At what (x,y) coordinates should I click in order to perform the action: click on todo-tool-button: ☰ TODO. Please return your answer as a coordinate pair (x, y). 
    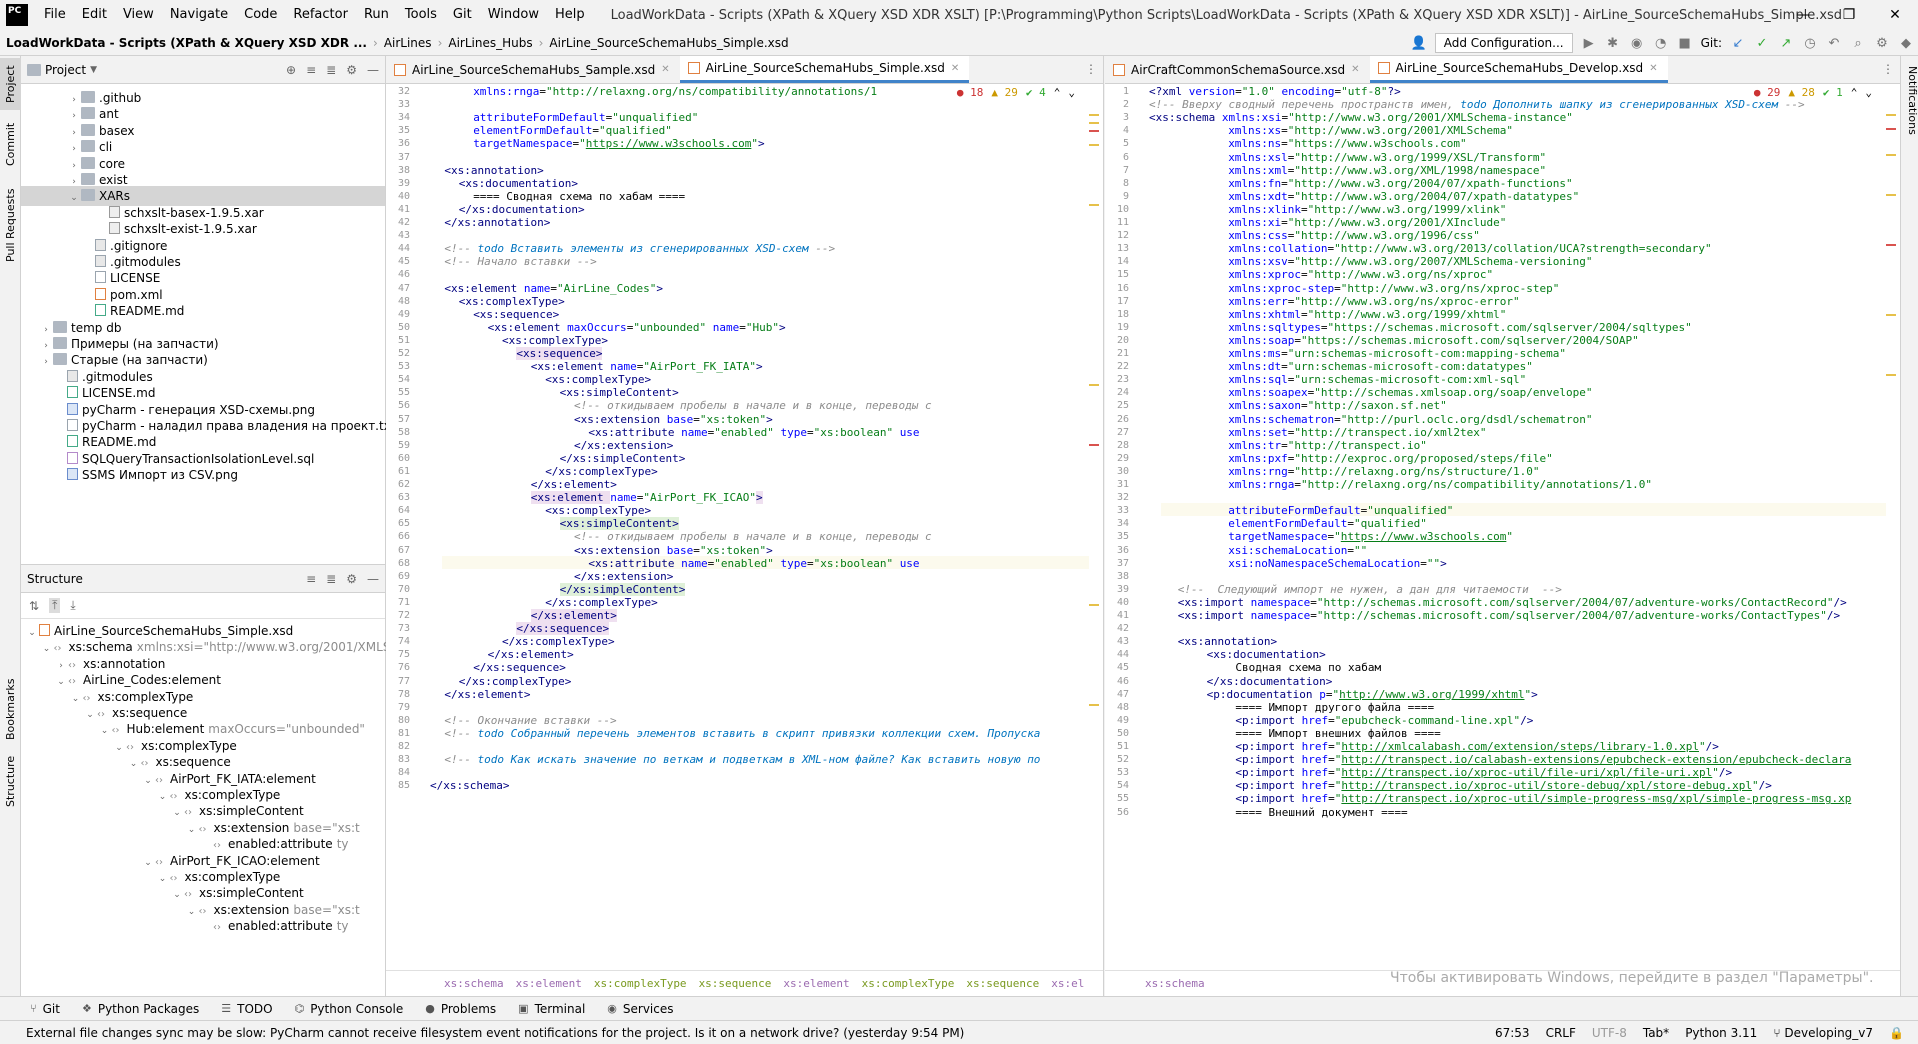
    Looking at the image, I should click on (246, 1009).